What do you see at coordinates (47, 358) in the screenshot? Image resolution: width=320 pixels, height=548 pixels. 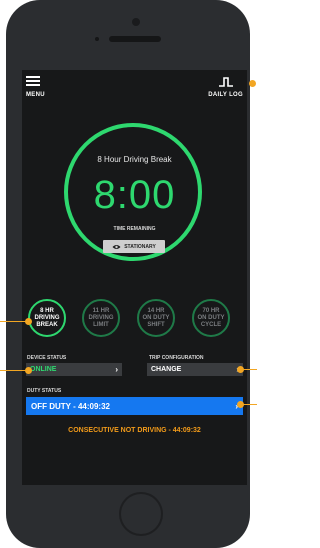 I see `device-status-label: DEVICE STATUS` at bounding box center [47, 358].